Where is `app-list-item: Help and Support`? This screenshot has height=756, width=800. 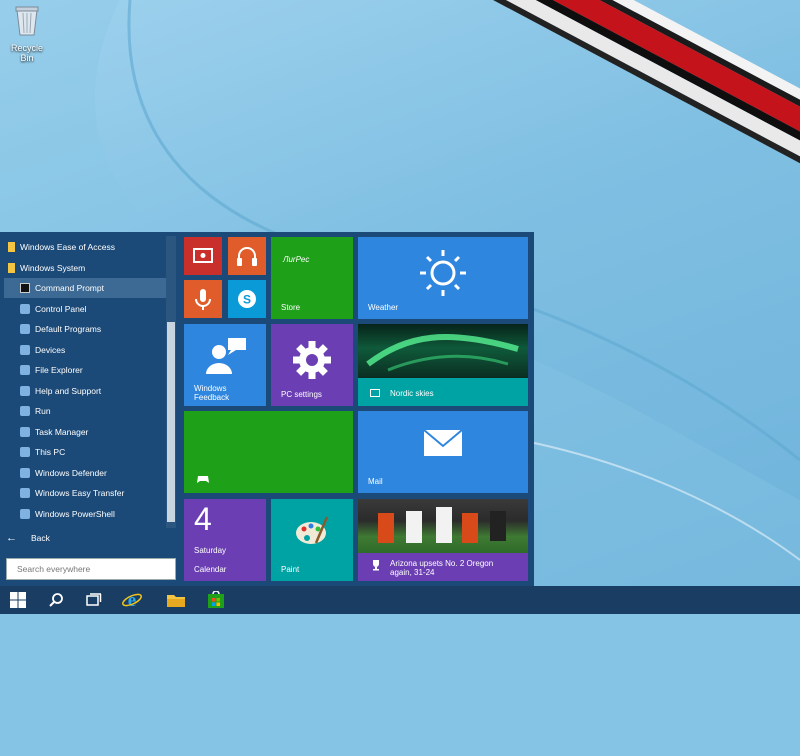
app-list-item: Help and Support is located at coordinates (85, 391).